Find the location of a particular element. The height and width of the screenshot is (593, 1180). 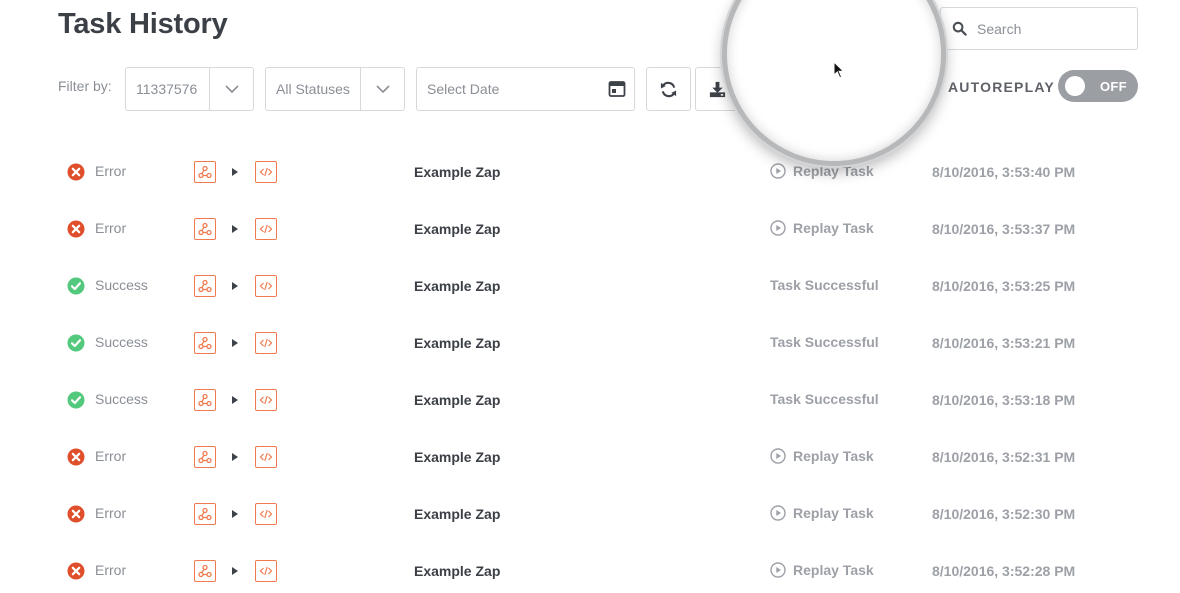

zap-filter-select: 11337576 is located at coordinates (189, 89).